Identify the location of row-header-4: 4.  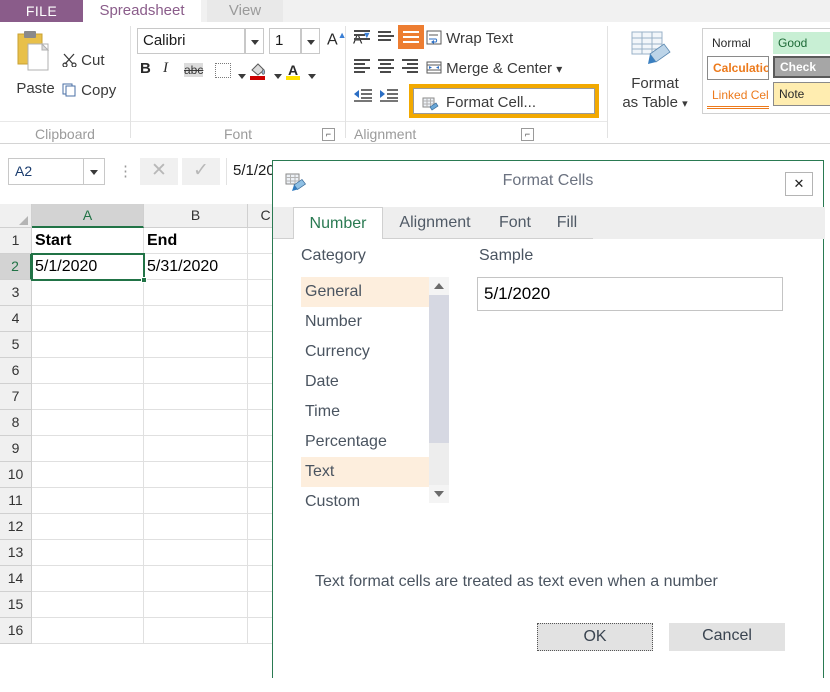
(16, 319).